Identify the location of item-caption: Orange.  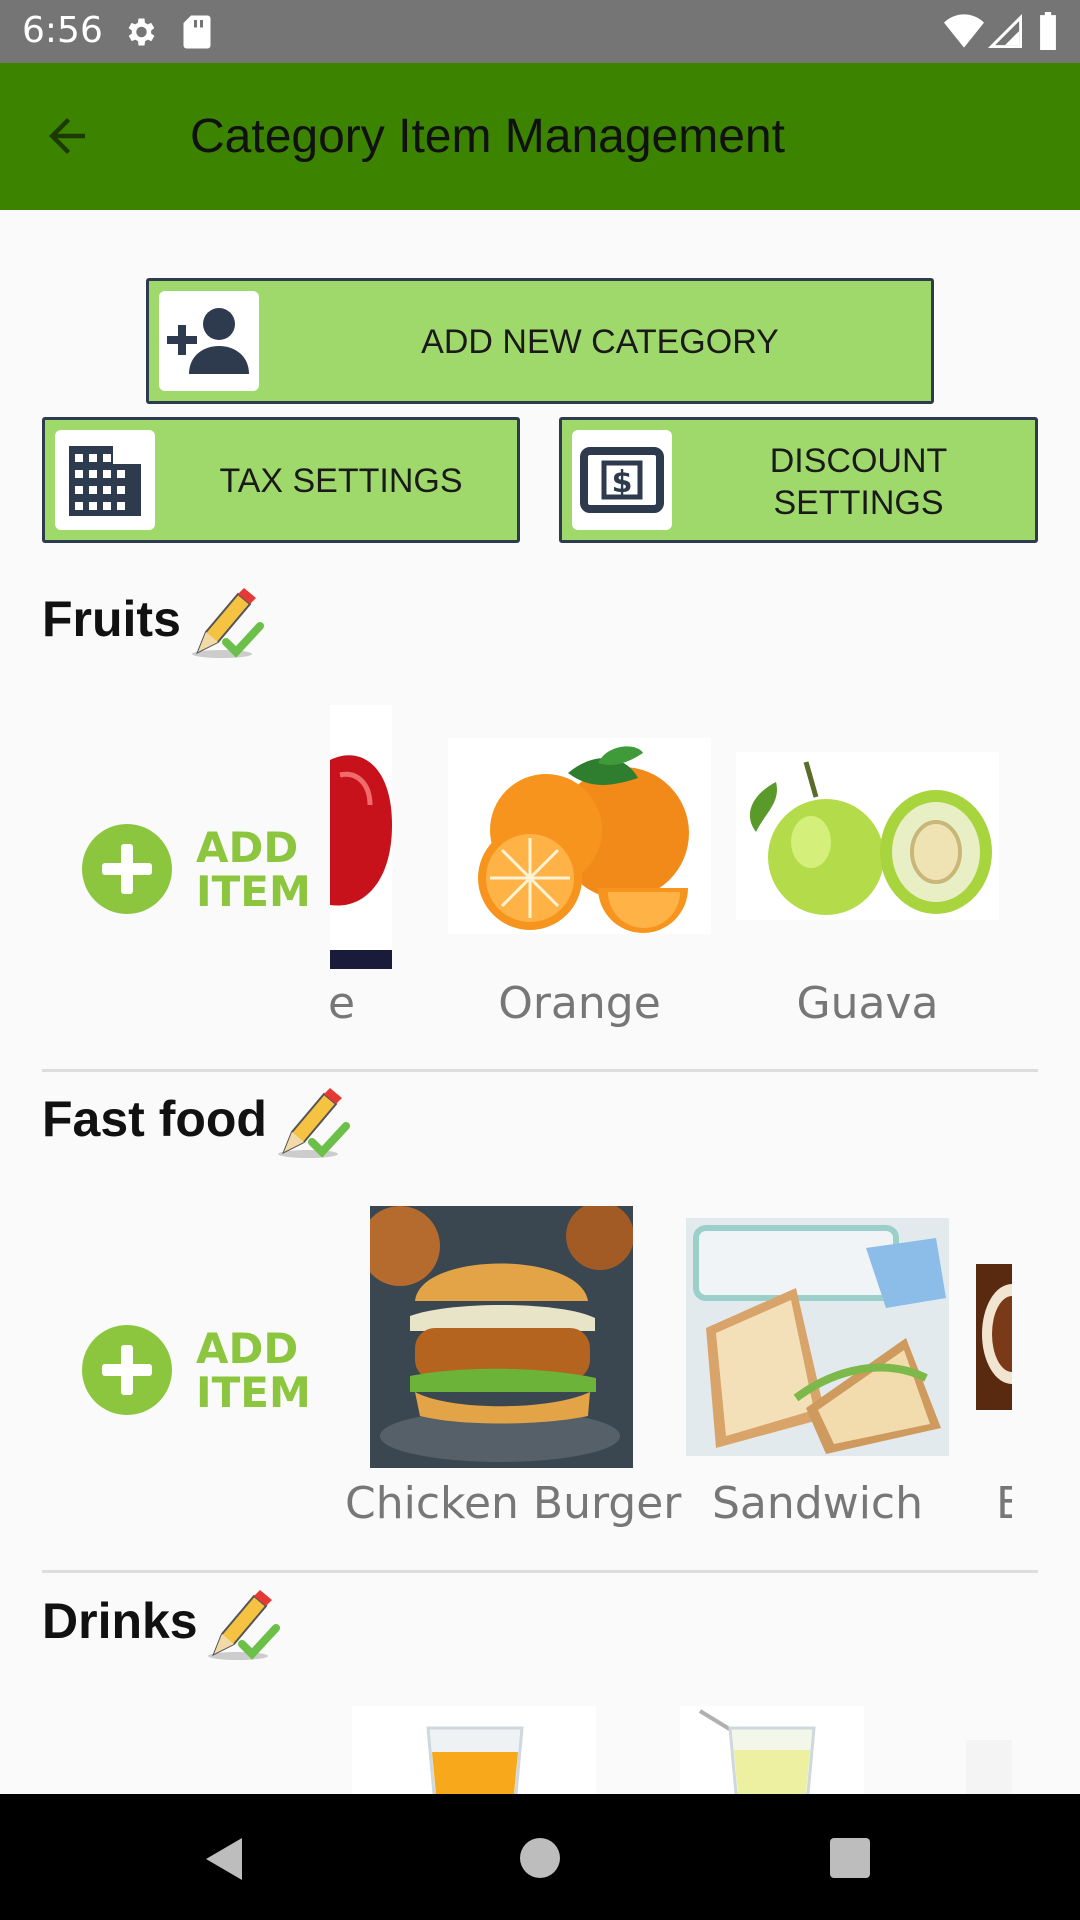
(579, 1003).